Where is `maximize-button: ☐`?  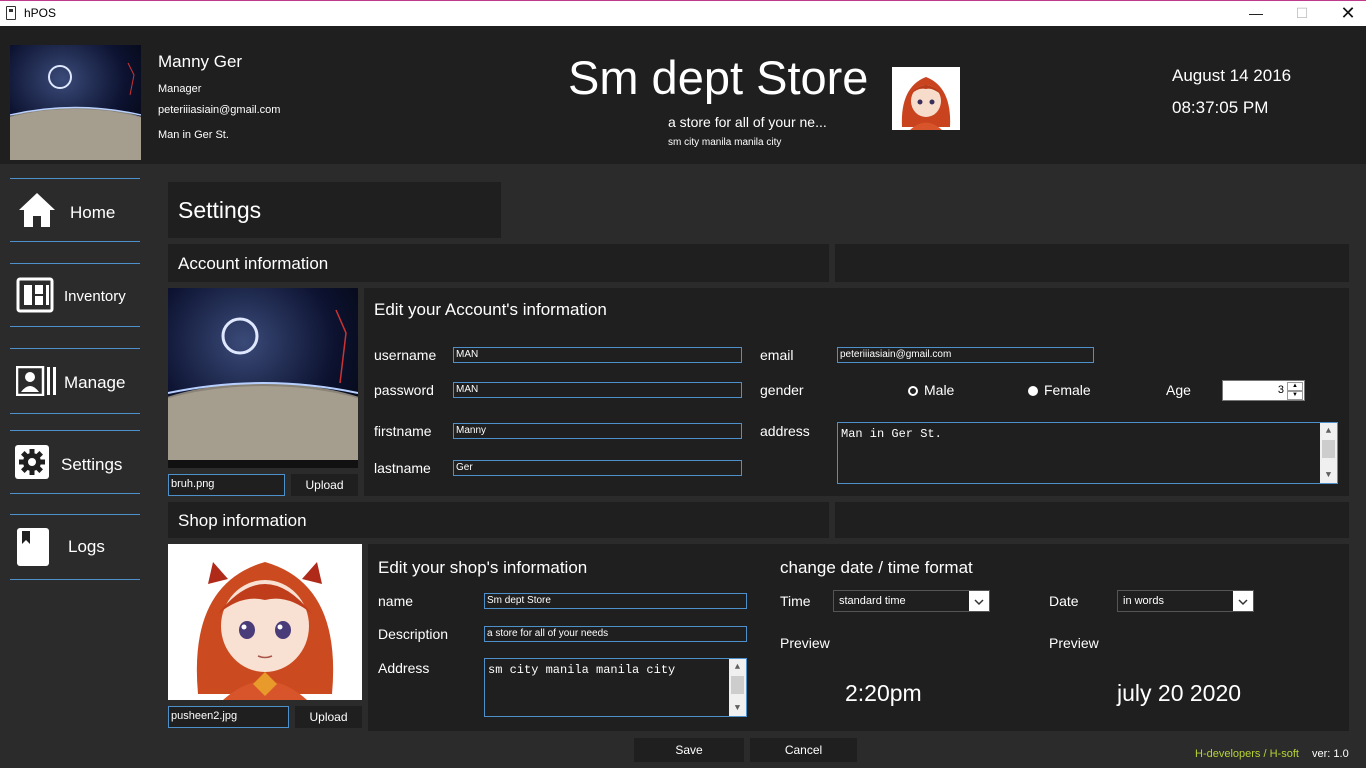
maximize-button: ☐ is located at coordinates (1302, 13).